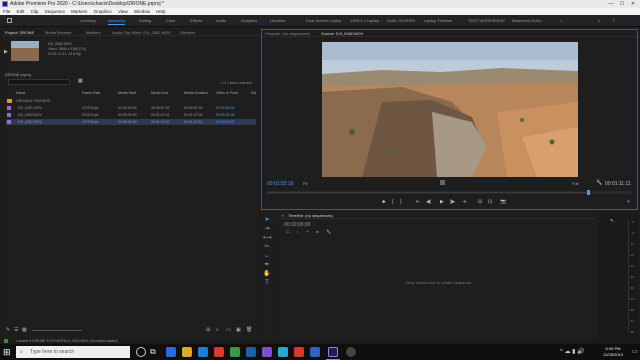  I want to click on workspace-libraries: Libraries, so click(277, 21).